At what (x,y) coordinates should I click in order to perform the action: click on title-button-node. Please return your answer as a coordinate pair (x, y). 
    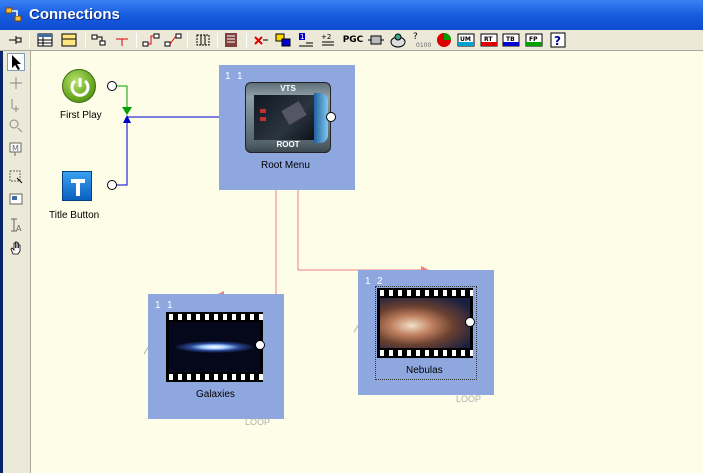
    Looking at the image, I should click on (77, 186).